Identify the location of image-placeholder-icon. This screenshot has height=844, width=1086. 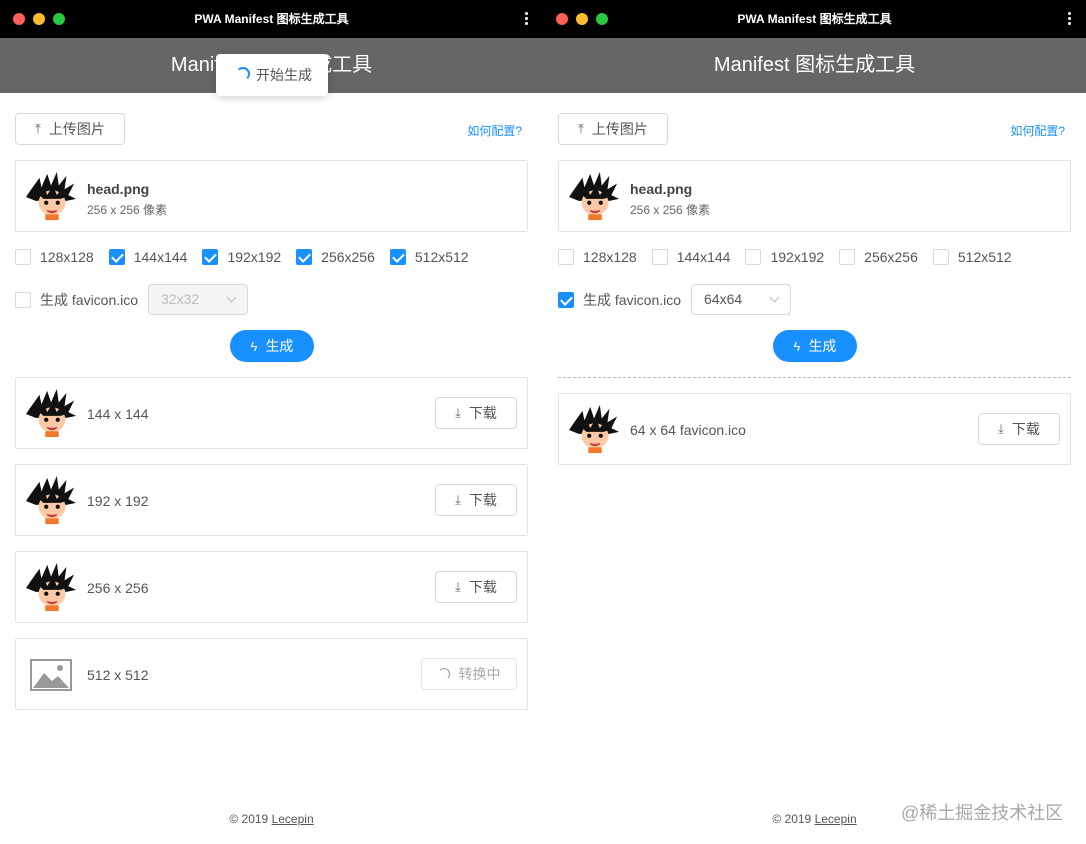
(51, 675).